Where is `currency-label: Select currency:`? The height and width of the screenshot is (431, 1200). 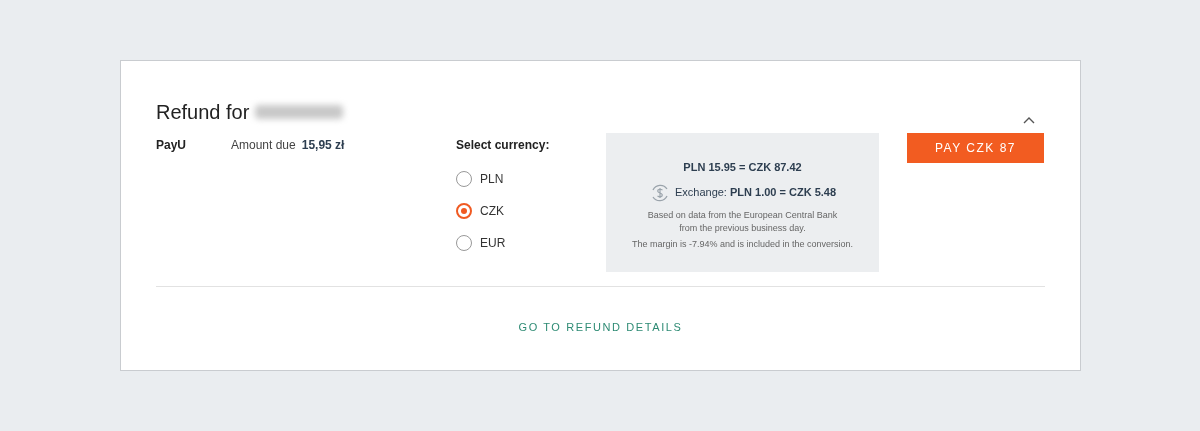
currency-label: Select currency: is located at coordinates (503, 145).